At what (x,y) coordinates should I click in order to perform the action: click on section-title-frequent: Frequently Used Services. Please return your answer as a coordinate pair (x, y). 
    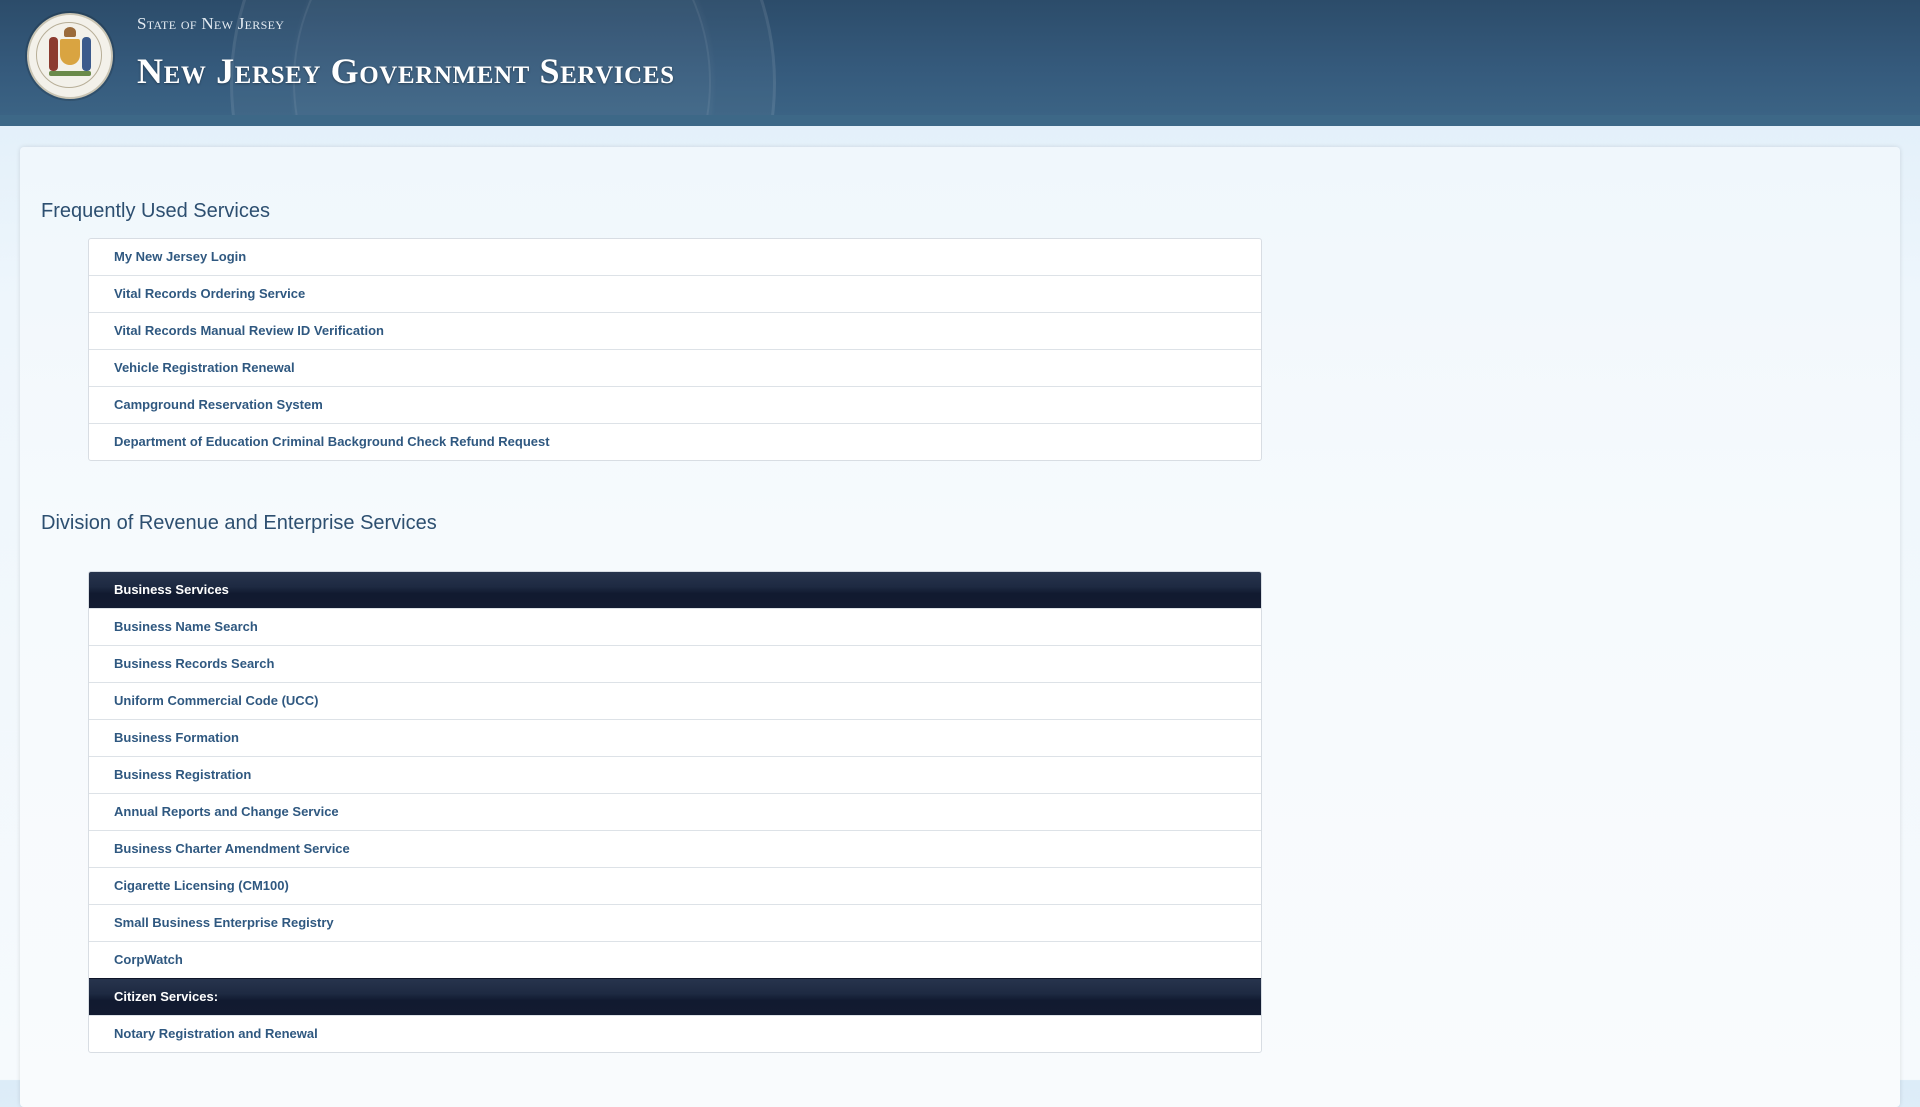
    Looking at the image, I should click on (155, 211).